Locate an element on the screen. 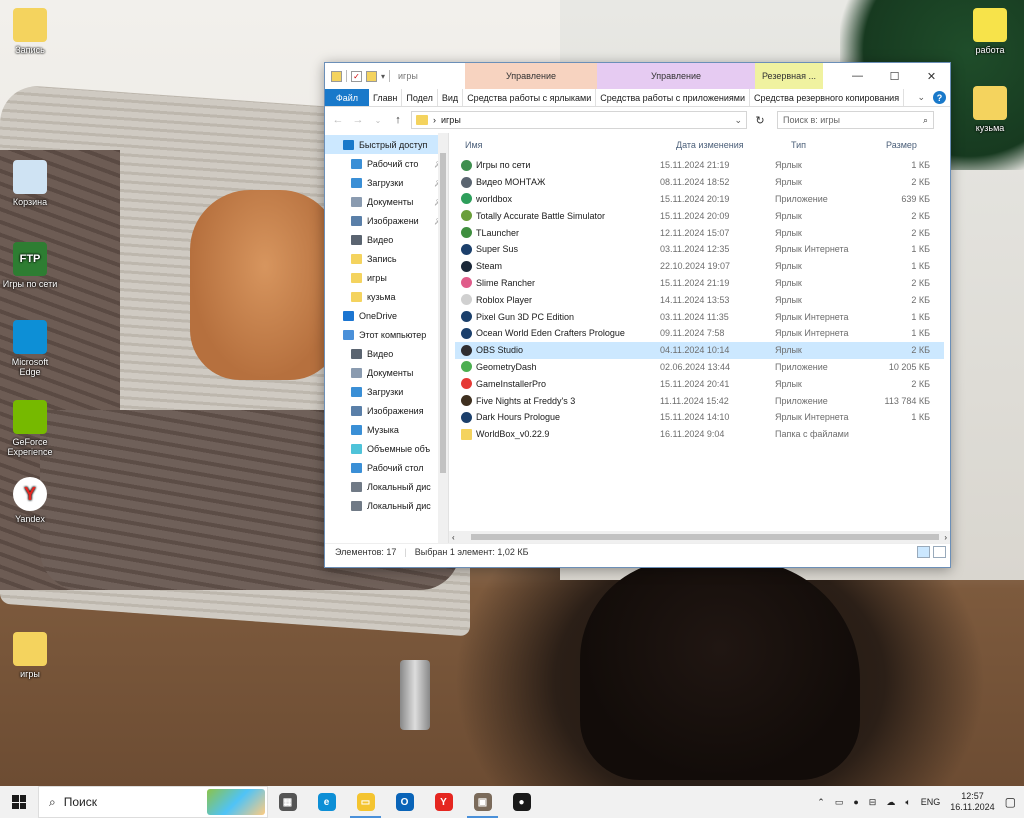 The width and height of the screenshot is (1024, 818). nav-item: Запись is located at coordinates (386, 258).